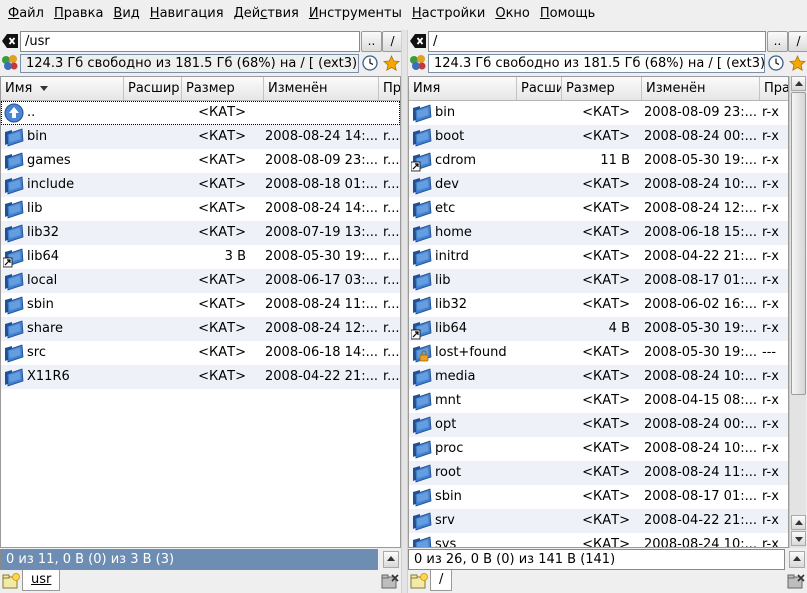 This screenshot has width=807, height=593. Describe the element at coordinates (391, 559) in the screenshot. I see `left-scroll-up-button` at that location.